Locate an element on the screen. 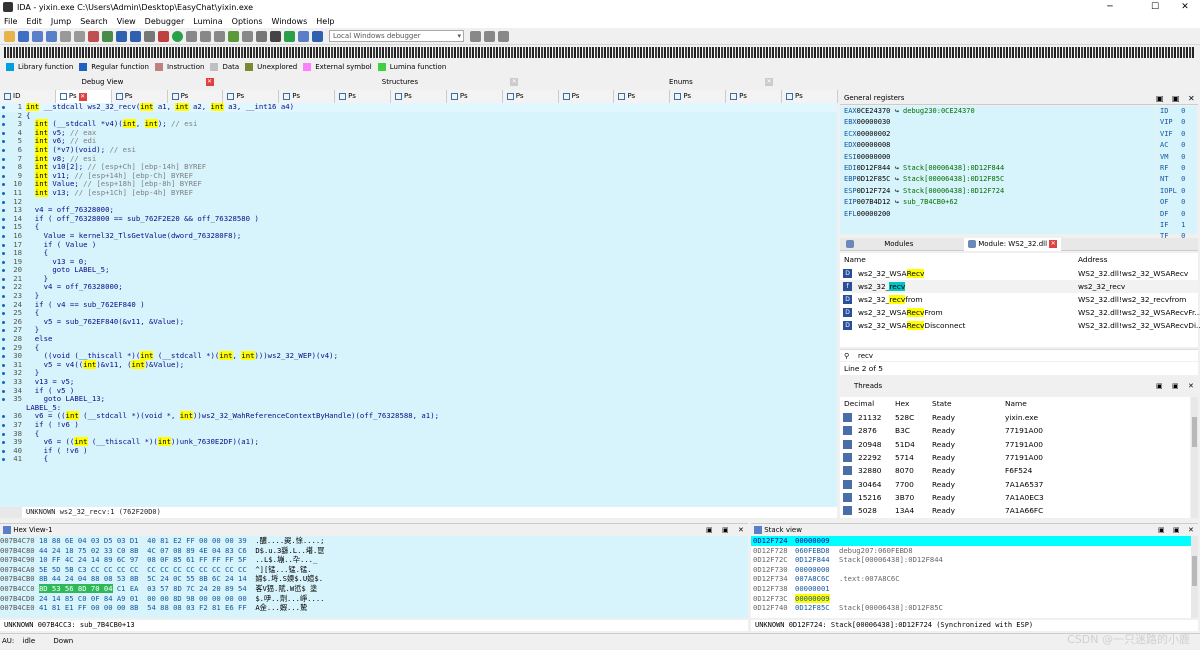 Image resolution: width=1200 pixels, height=650 pixels. code-line: 26 v5 = sub_762EF840(&v11, &Value); is located at coordinates (418, 322).